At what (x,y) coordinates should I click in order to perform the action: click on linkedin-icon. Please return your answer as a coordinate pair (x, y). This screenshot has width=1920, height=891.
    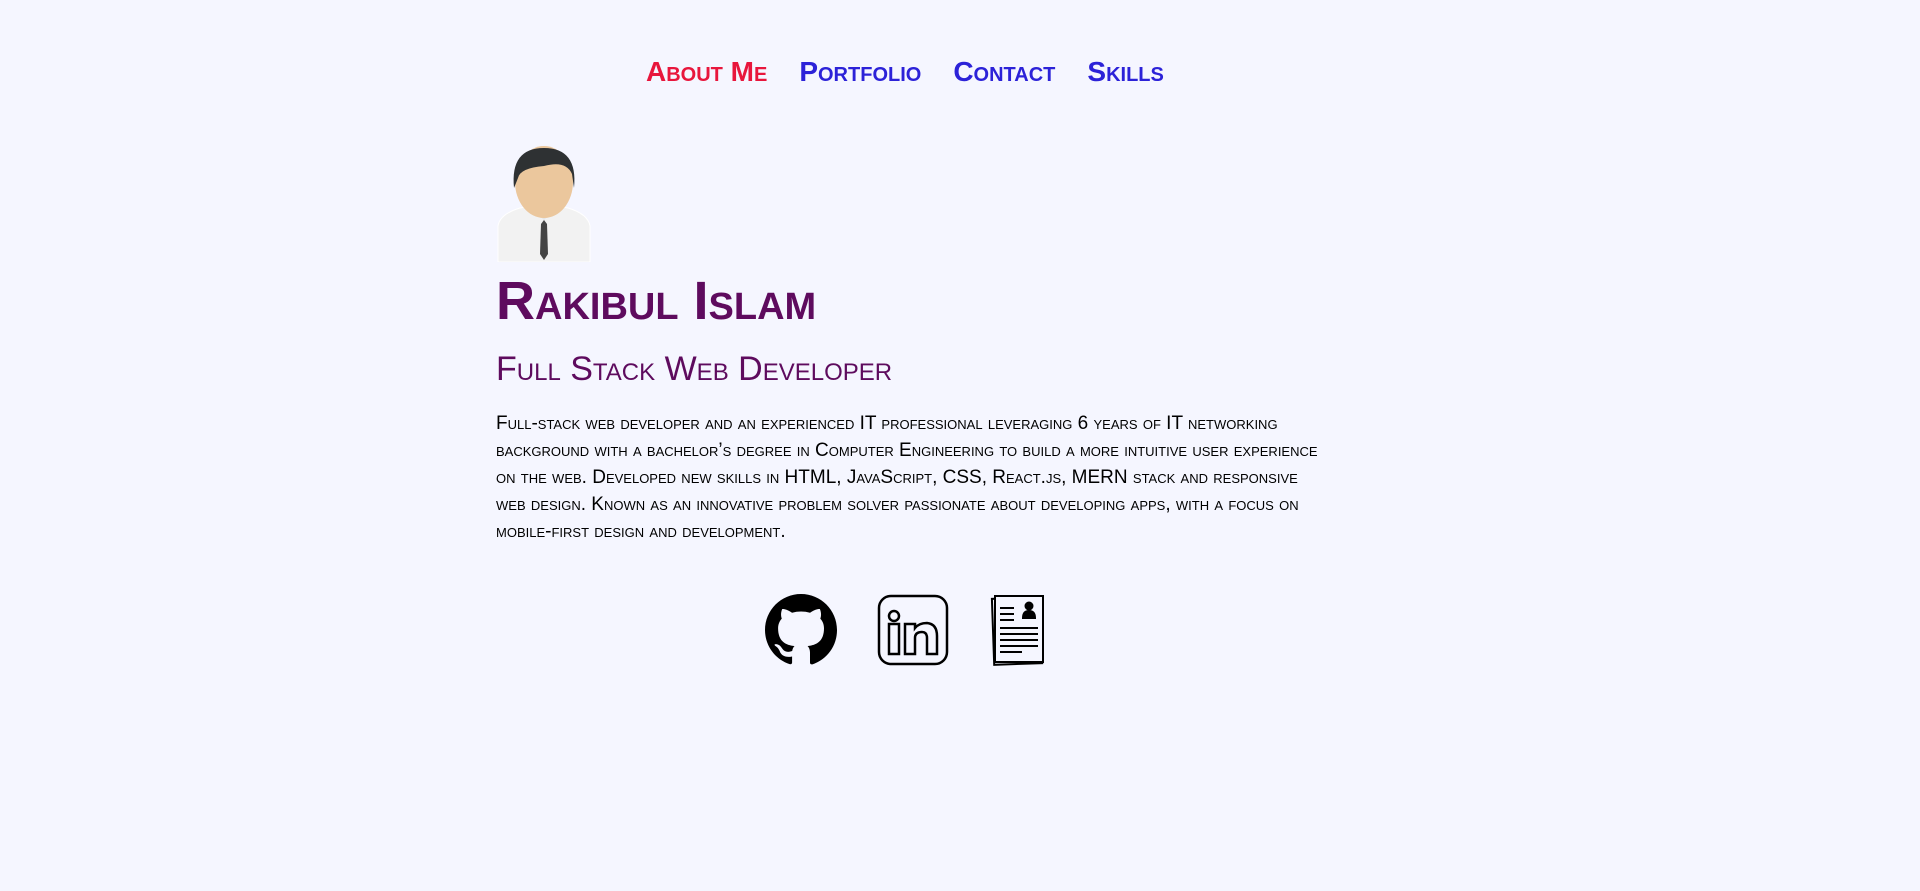
    Looking at the image, I should click on (913, 630).